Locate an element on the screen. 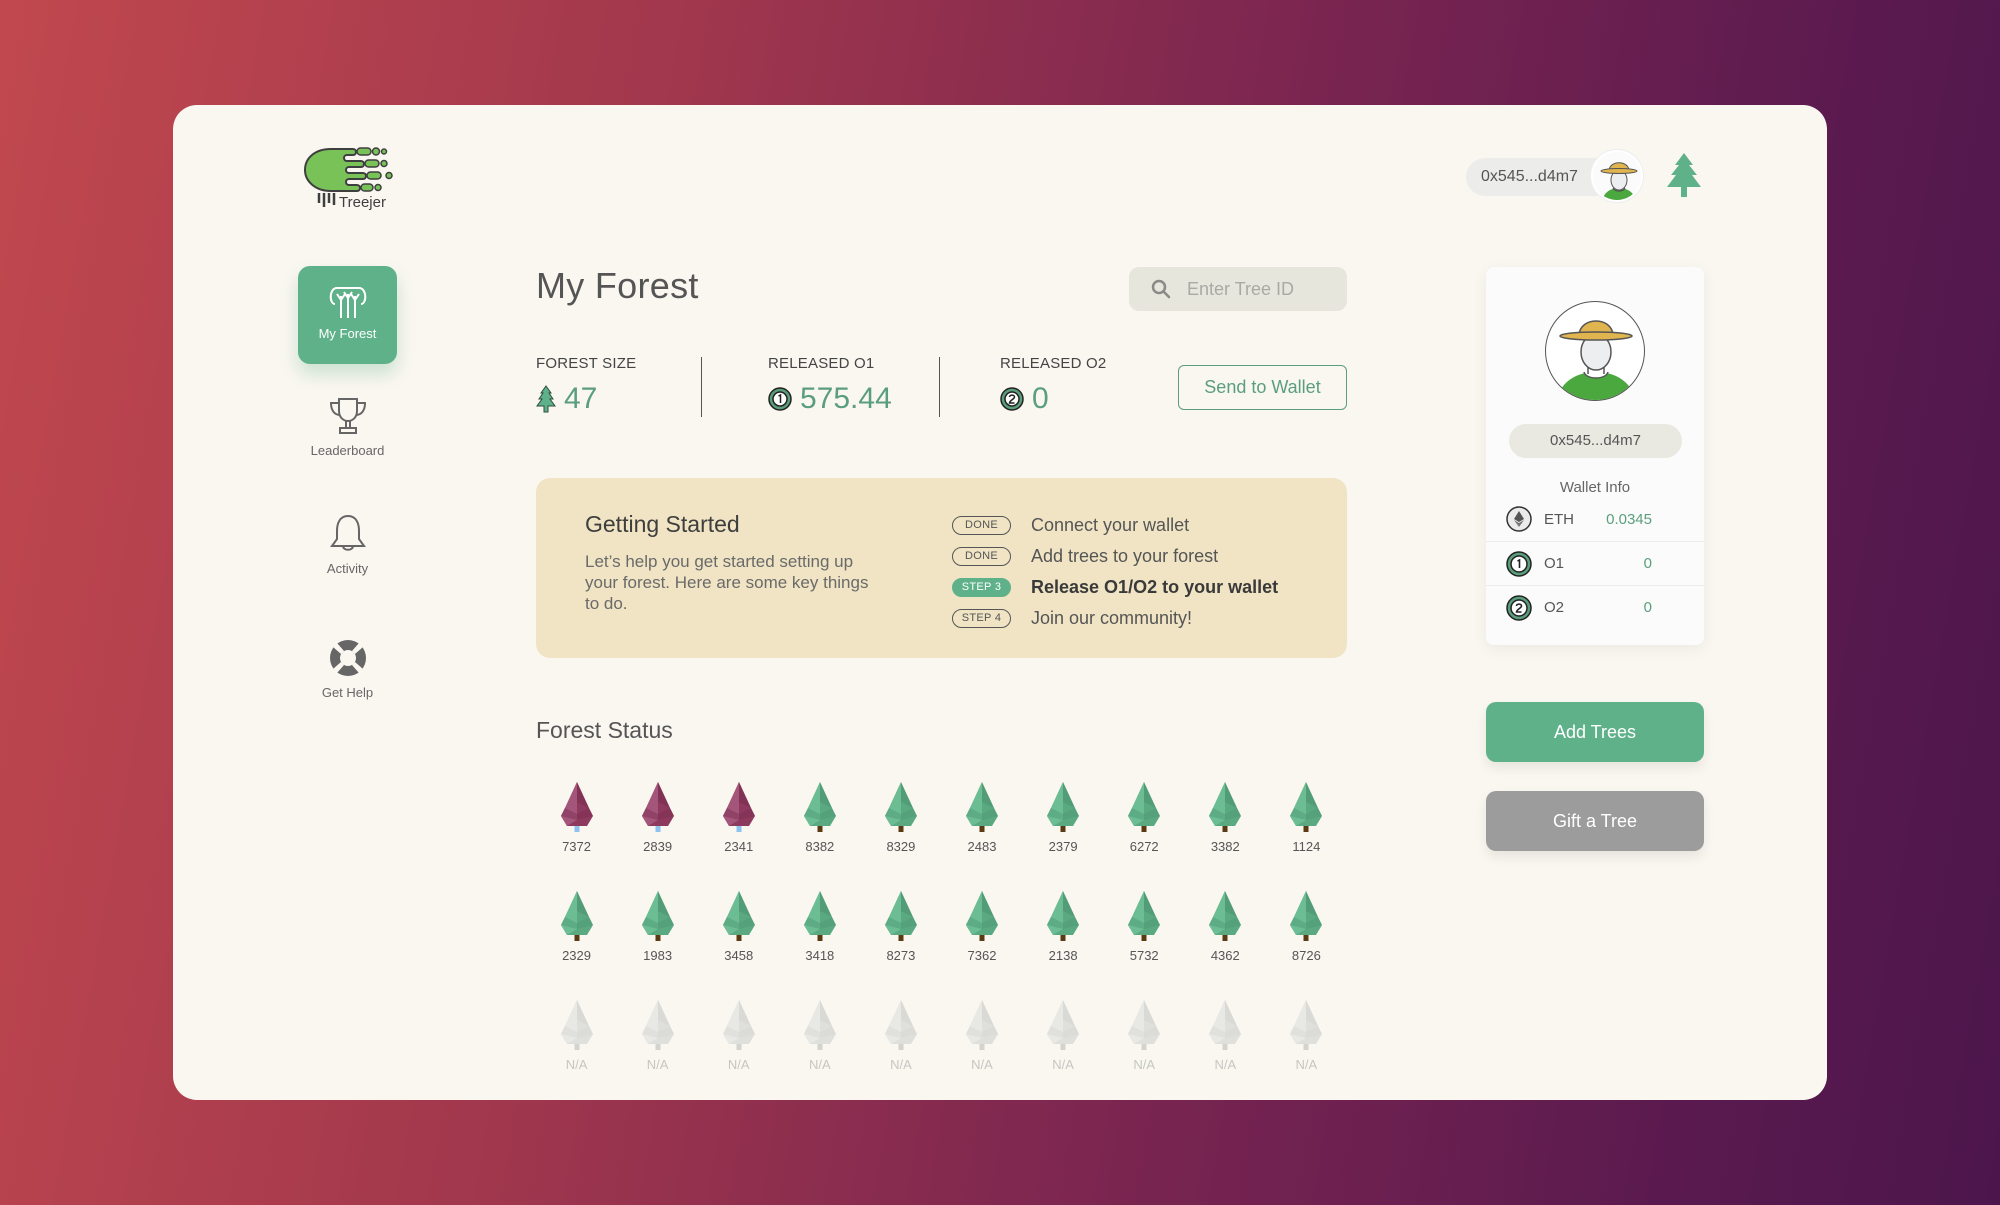 Image resolution: width=2000 pixels, height=1205 pixels. tree-item: 2341 is located at coordinates (738, 824).